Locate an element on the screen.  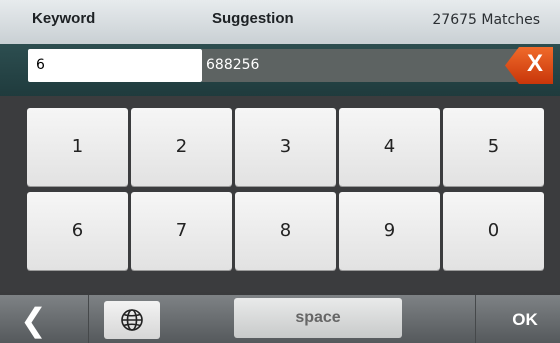
bottom-toolbar: ❮ space OK is located at coordinates (280, 319).